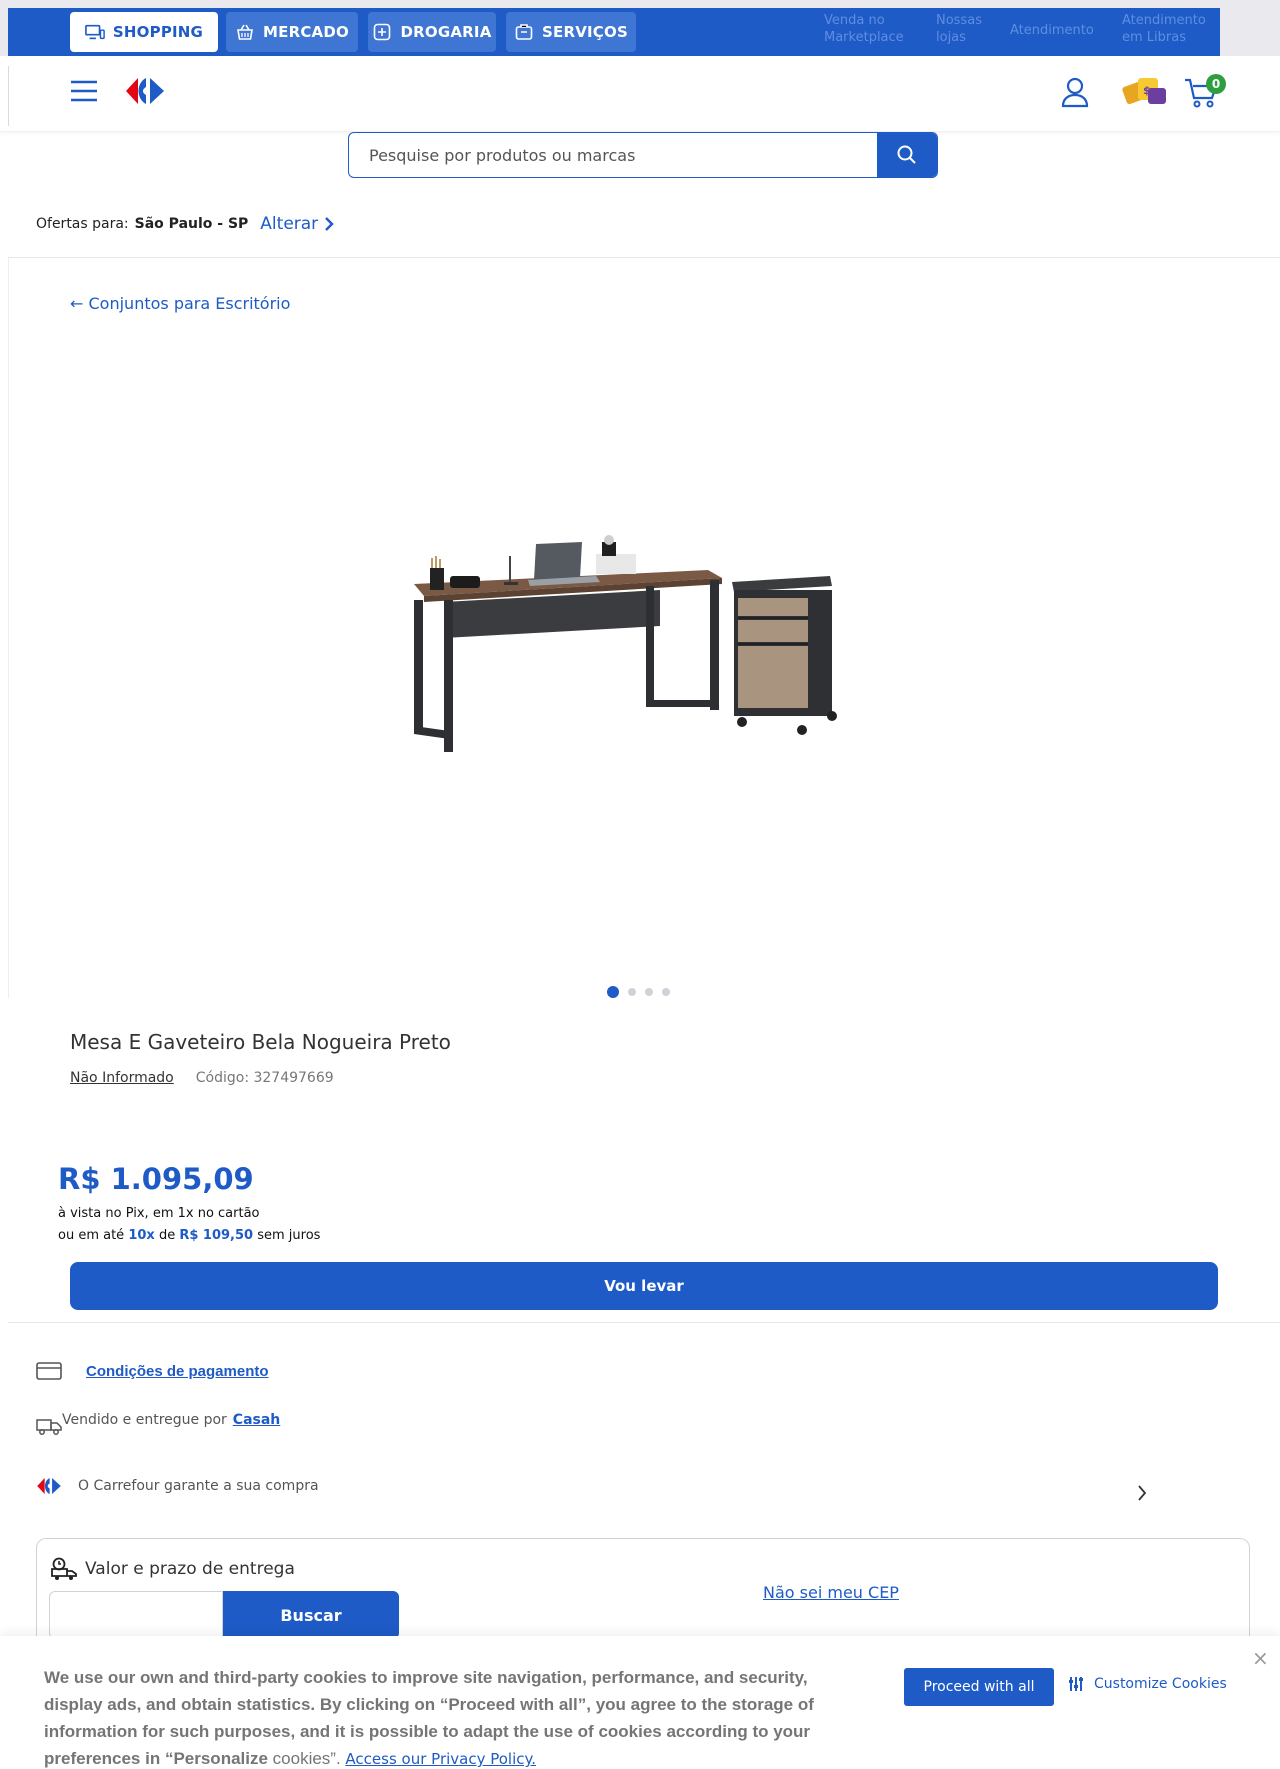  I want to click on installments-suffix: sem juros, so click(289, 1235).